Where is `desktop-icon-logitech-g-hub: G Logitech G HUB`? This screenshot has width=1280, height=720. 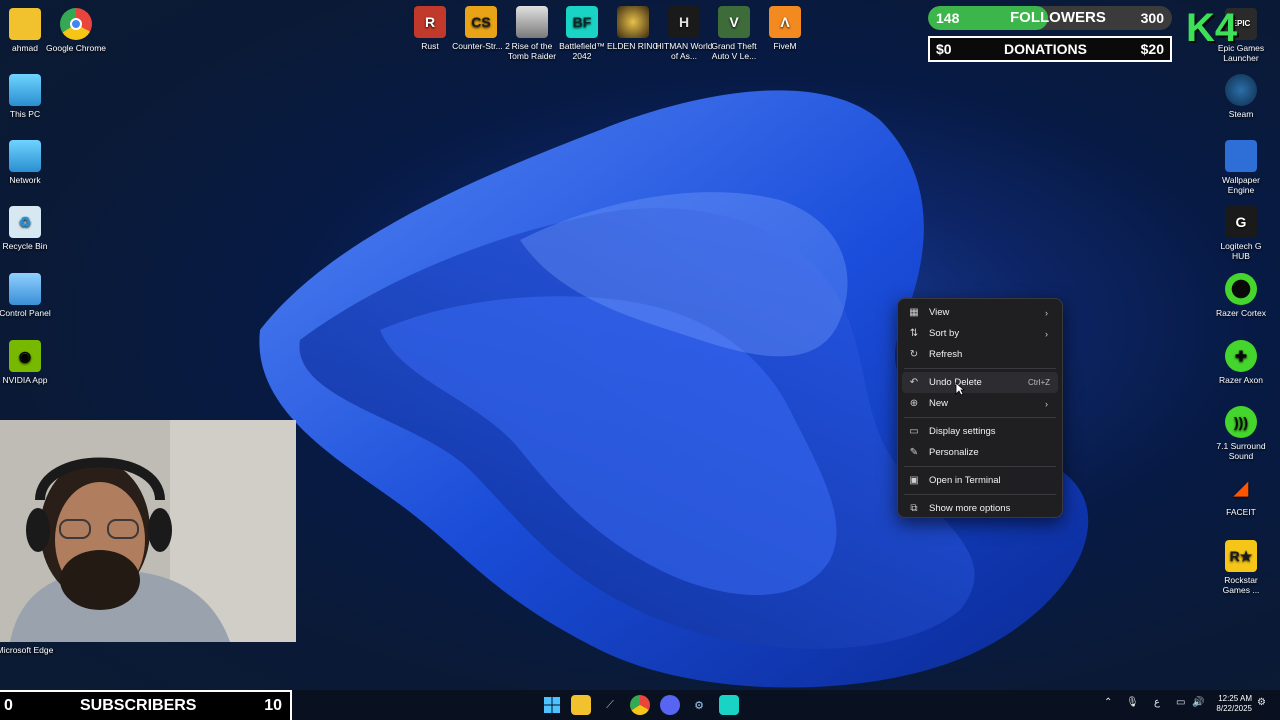 desktop-icon-logitech-g-hub: G Logitech G HUB is located at coordinates (1241, 233).